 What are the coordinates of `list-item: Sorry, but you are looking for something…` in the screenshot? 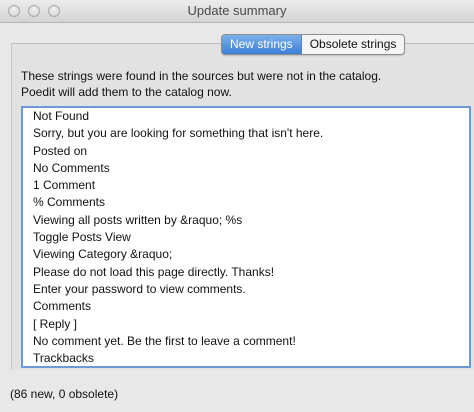 It's located at (246, 133).